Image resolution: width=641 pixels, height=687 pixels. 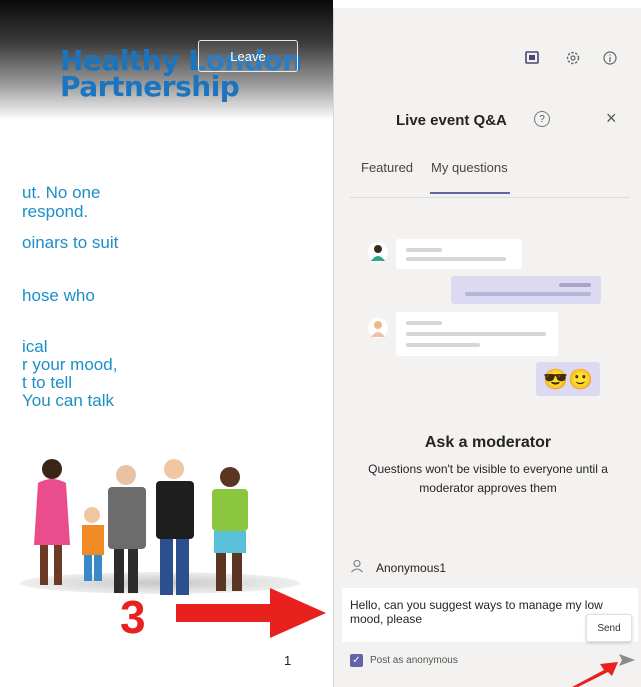 What do you see at coordinates (70, 364) in the screenshot?
I see `slide-text-line: r your mood,` at bounding box center [70, 364].